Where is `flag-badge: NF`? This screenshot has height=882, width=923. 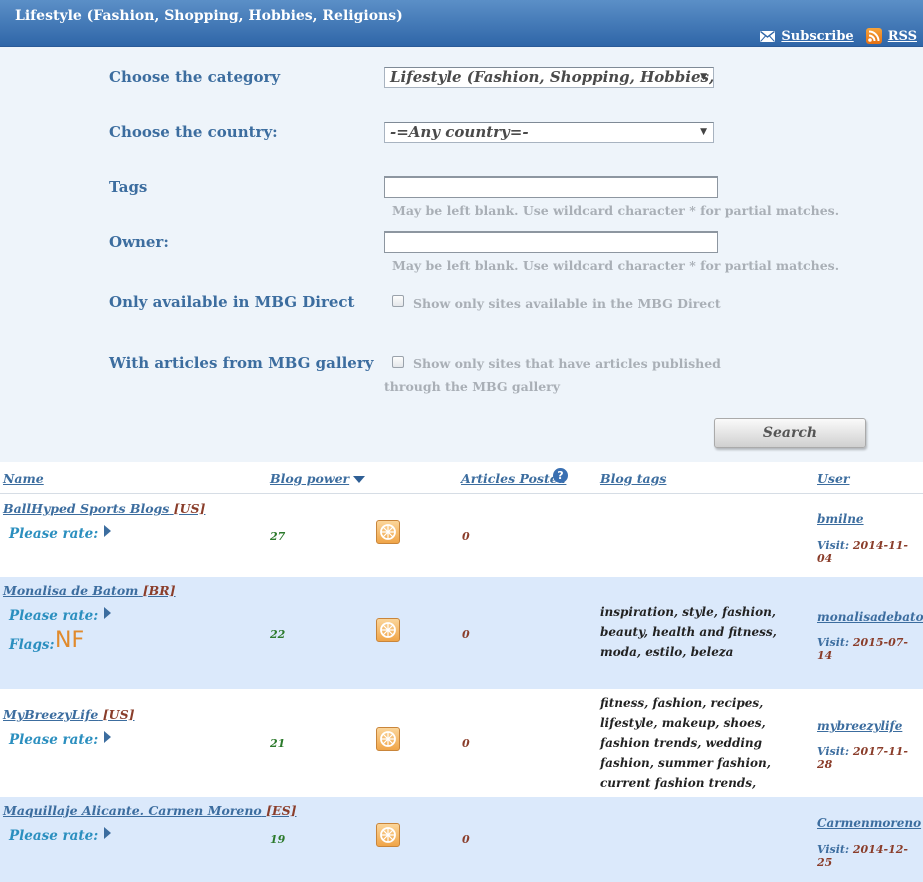 flag-badge: NF is located at coordinates (70, 640).